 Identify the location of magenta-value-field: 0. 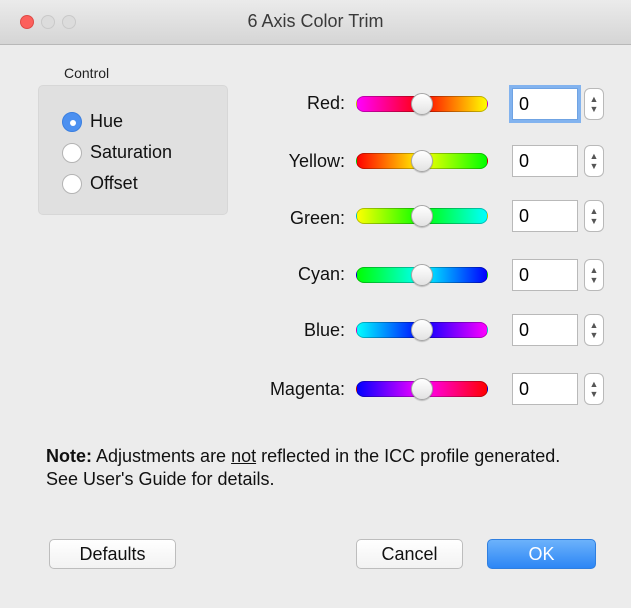
(545, 389).